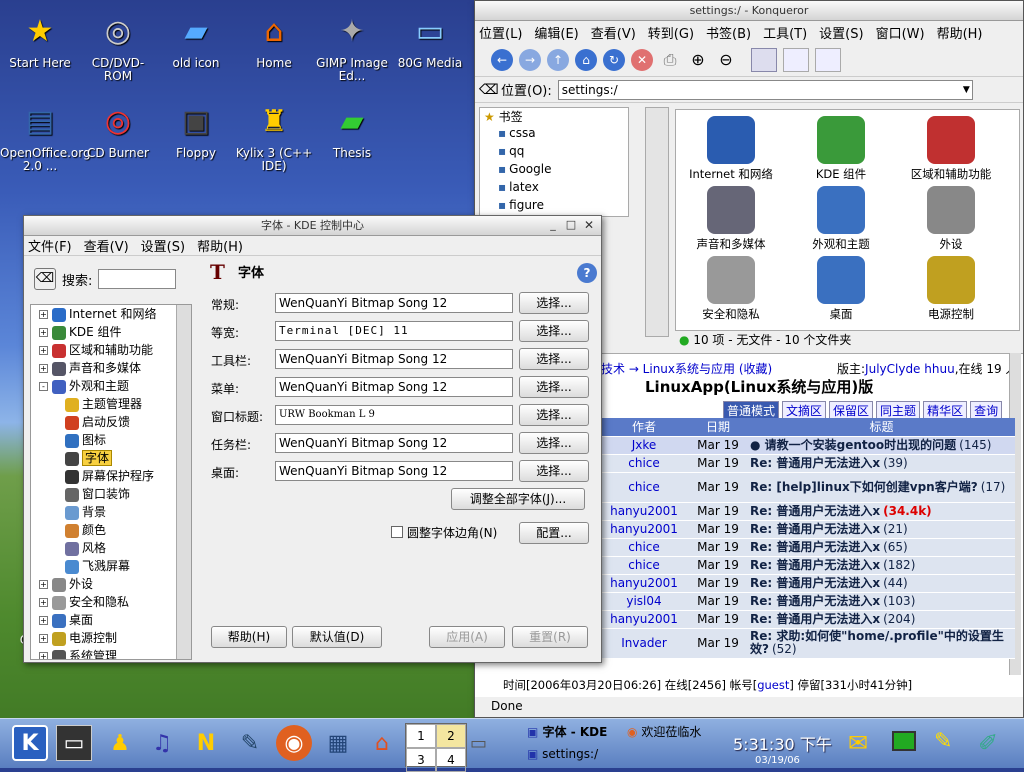 This screenshot has width=1024, height=772. Describe the element at coordinates (587, 273) in the screenshot. I see `help-icon: ?` at that location.